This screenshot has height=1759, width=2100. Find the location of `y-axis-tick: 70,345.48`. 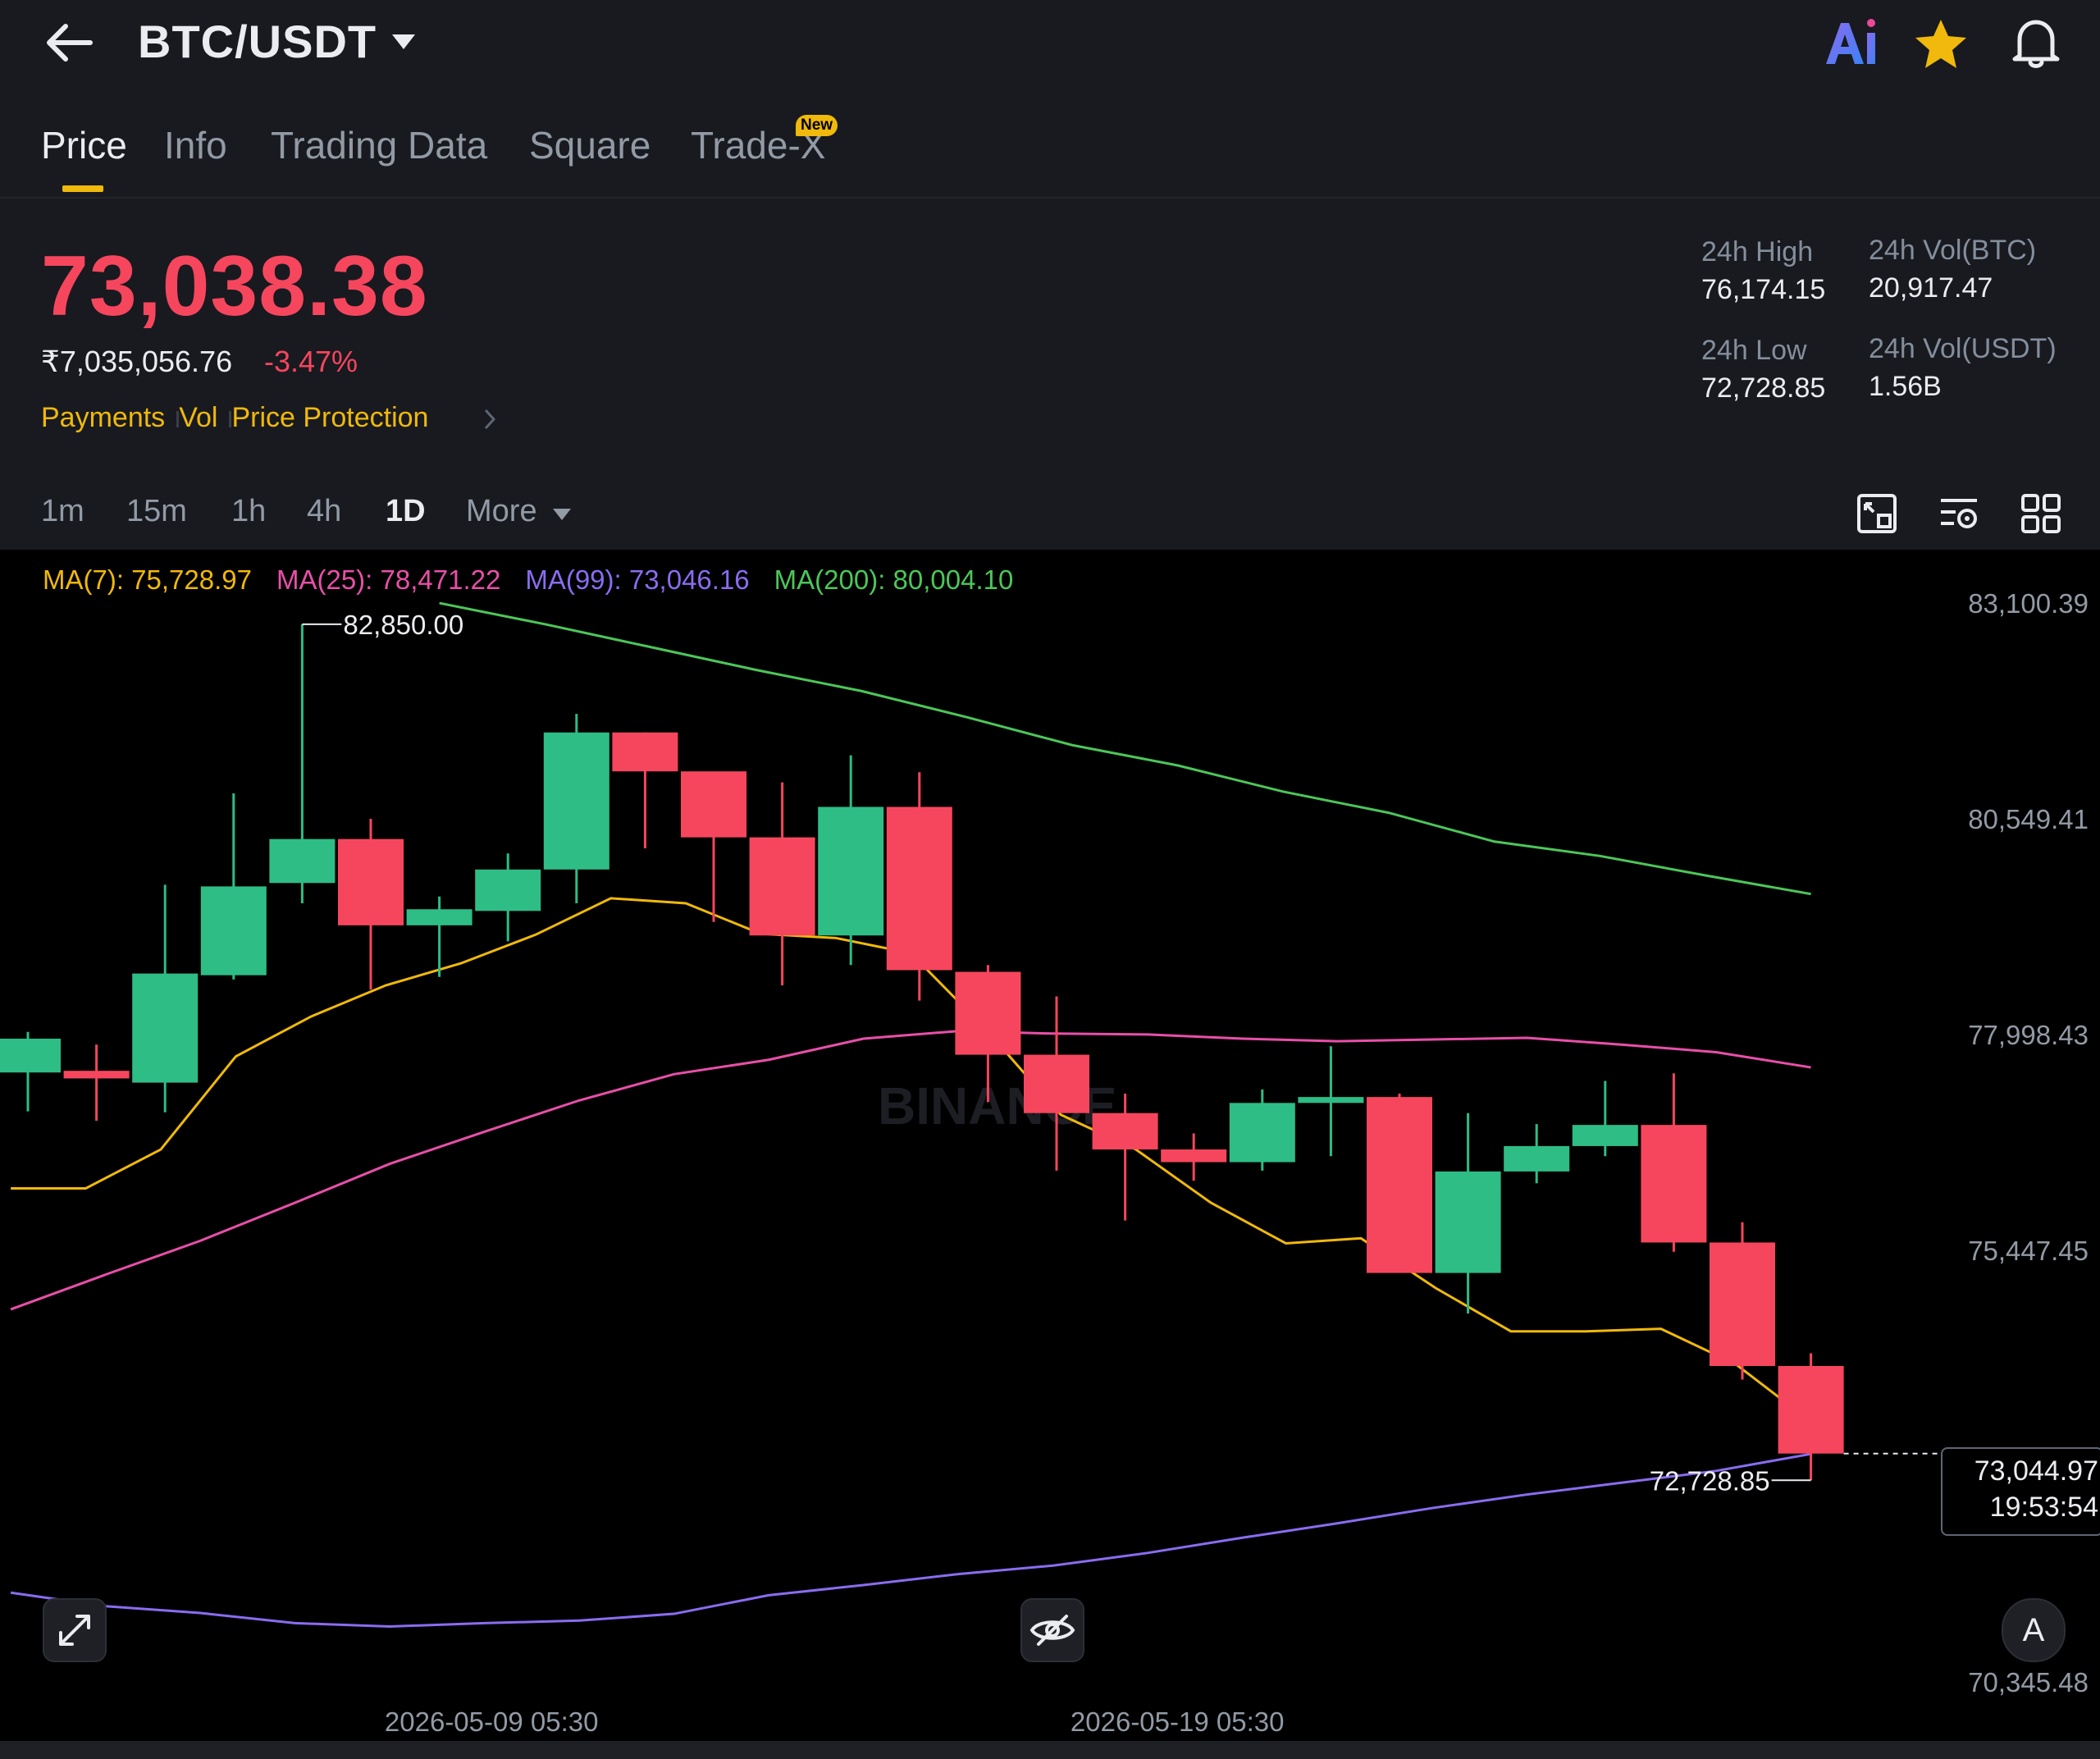

y-axis-tick: 70,345.48 is located at coordinates (2028, 1682).